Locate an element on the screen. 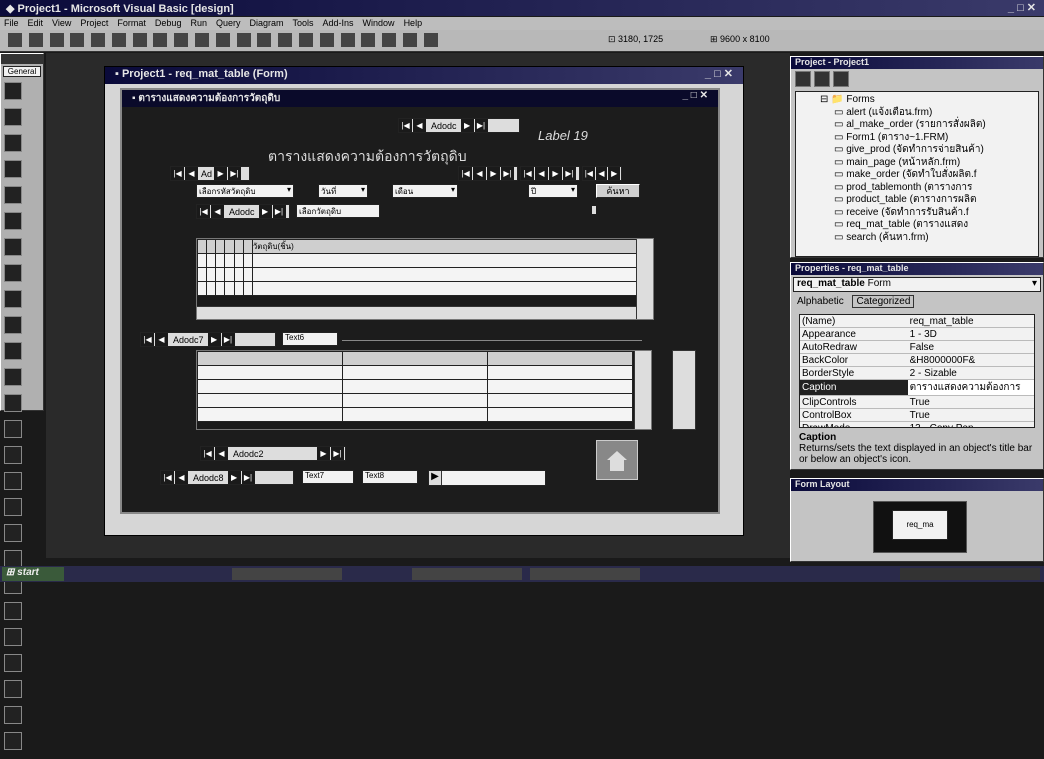 This screenshot has height=759, width=1044. window-controls: _ □ ✕ is located at coordinates (1022, 7).